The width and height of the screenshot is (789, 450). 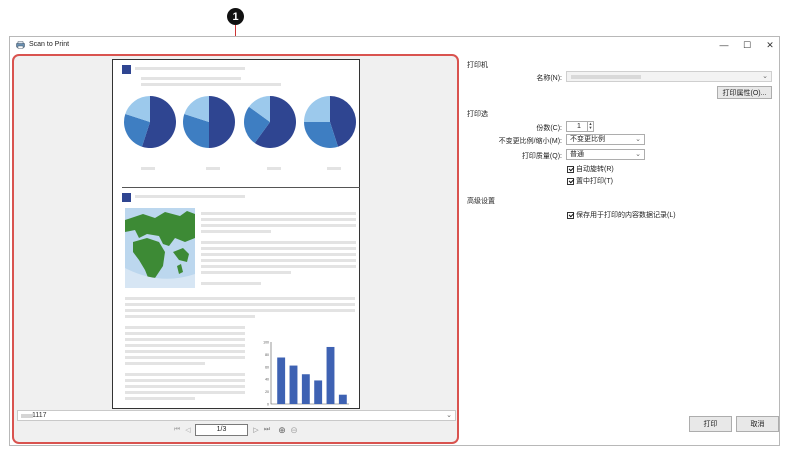 What do you see at coordinates (27, 416) in the screenshot?
I see `blurred-file-prefix` at bounding box center [27, 416].